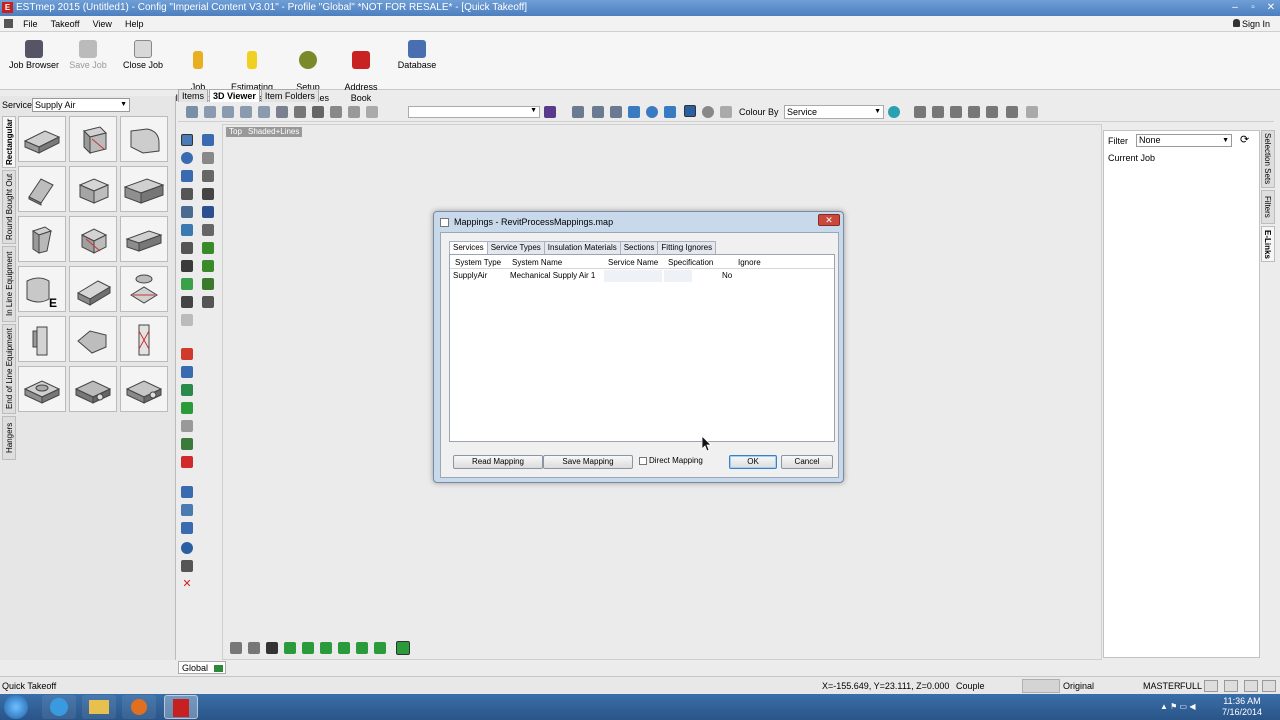  What do you see at coordinates (187, 140) in the screenshot?
I see `select-icon` at bounding box center [187, 140].